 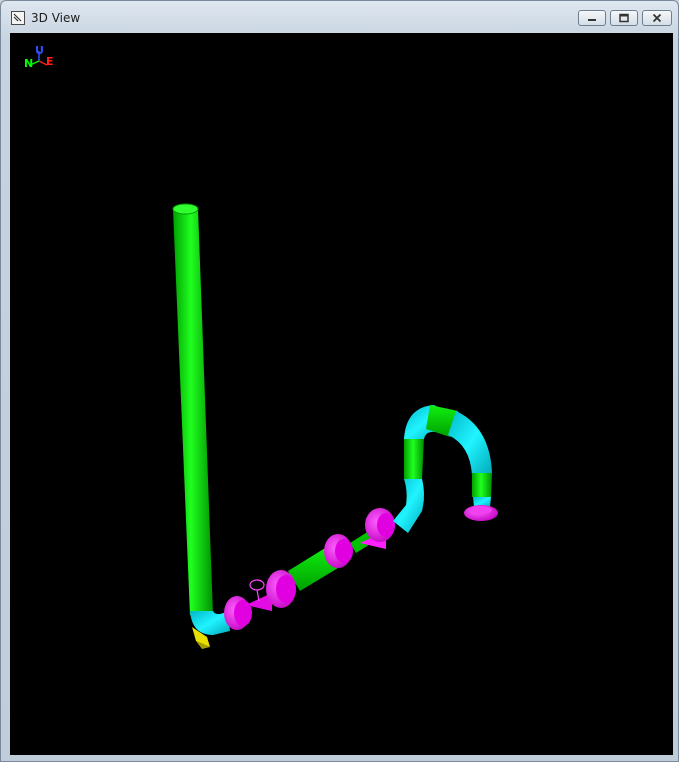 I want to click on window-icon, so click(x=18, y=18).